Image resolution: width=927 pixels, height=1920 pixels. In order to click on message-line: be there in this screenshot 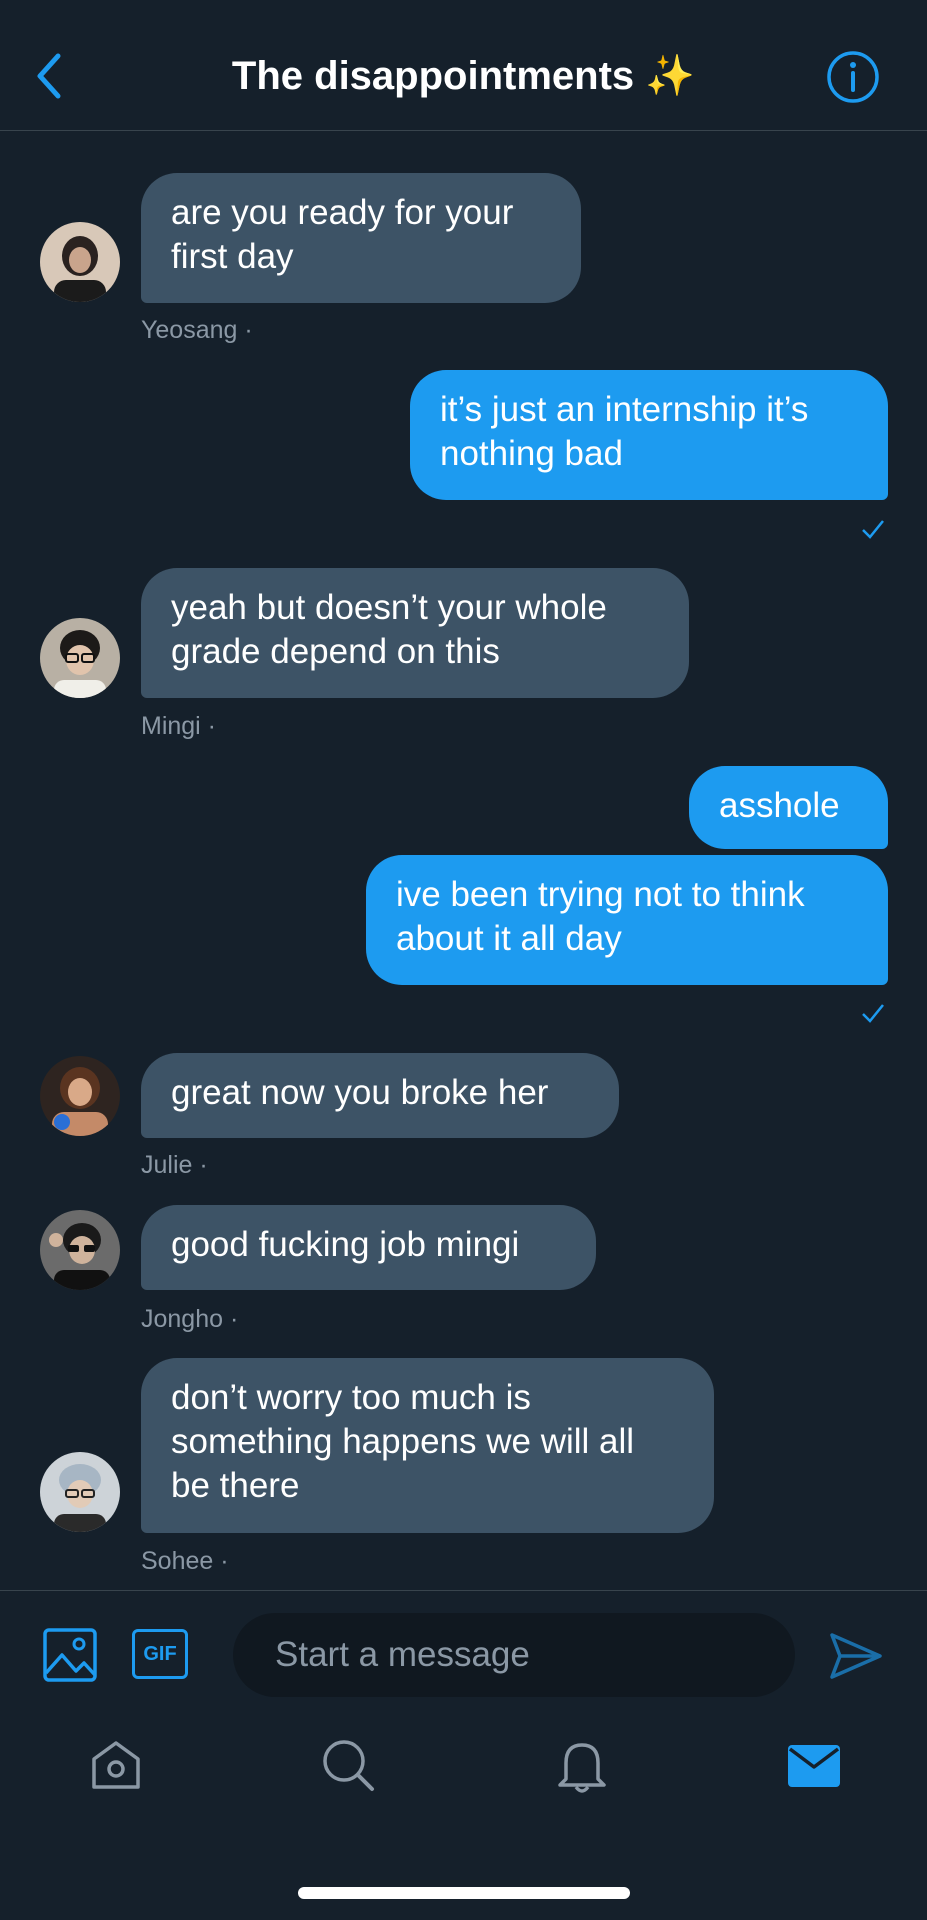, I will do `click(235, 1485)`.